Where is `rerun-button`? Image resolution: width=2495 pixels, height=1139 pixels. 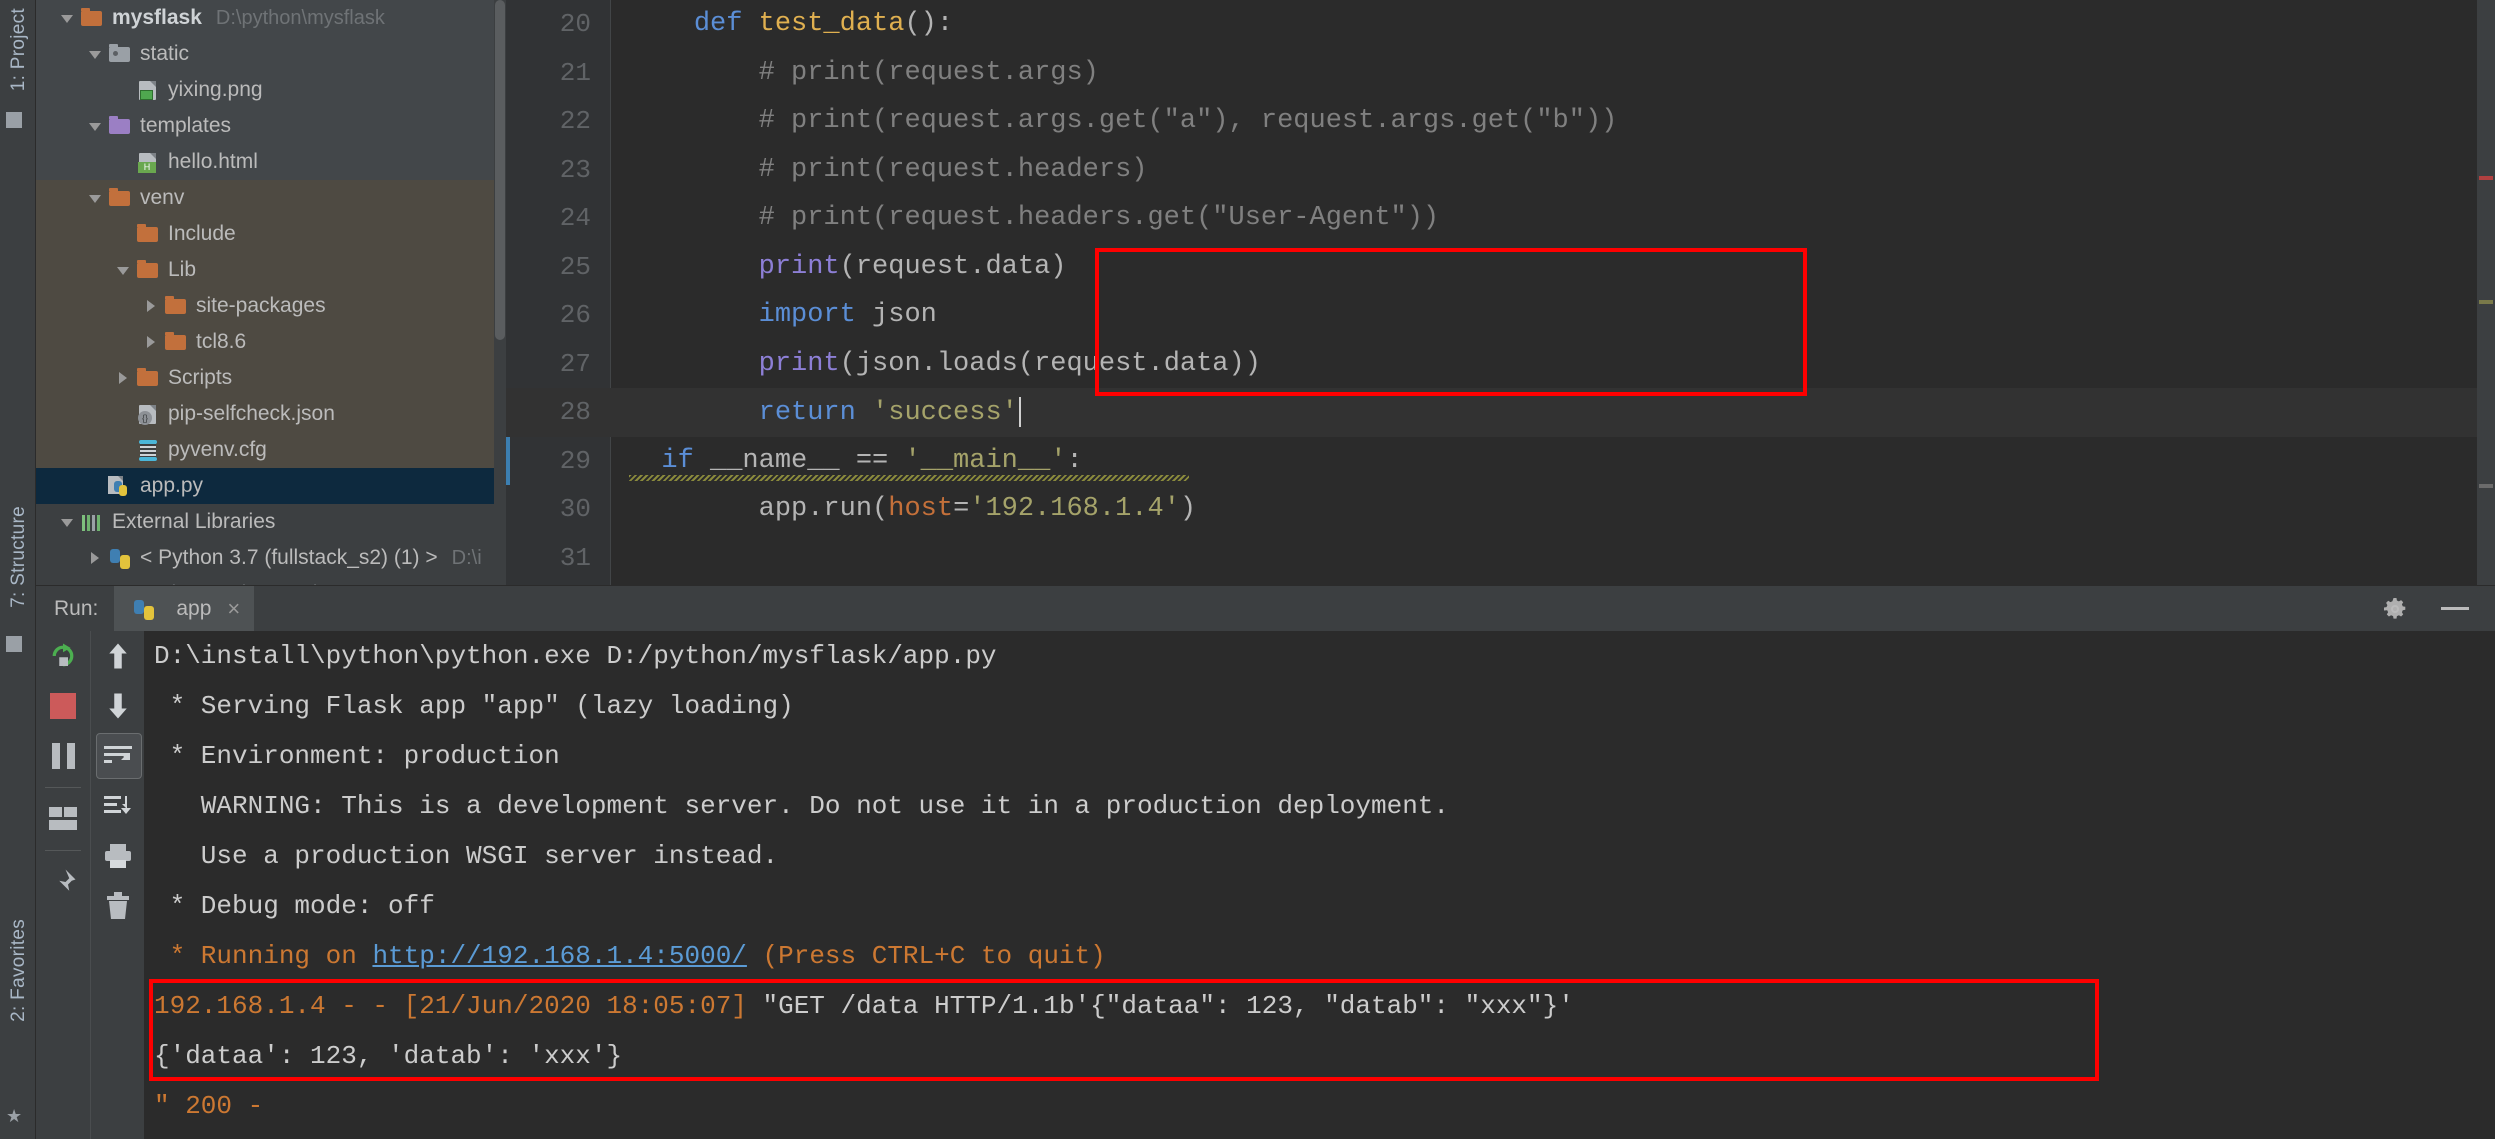 rerun-button is located at coordinates (63, 656).